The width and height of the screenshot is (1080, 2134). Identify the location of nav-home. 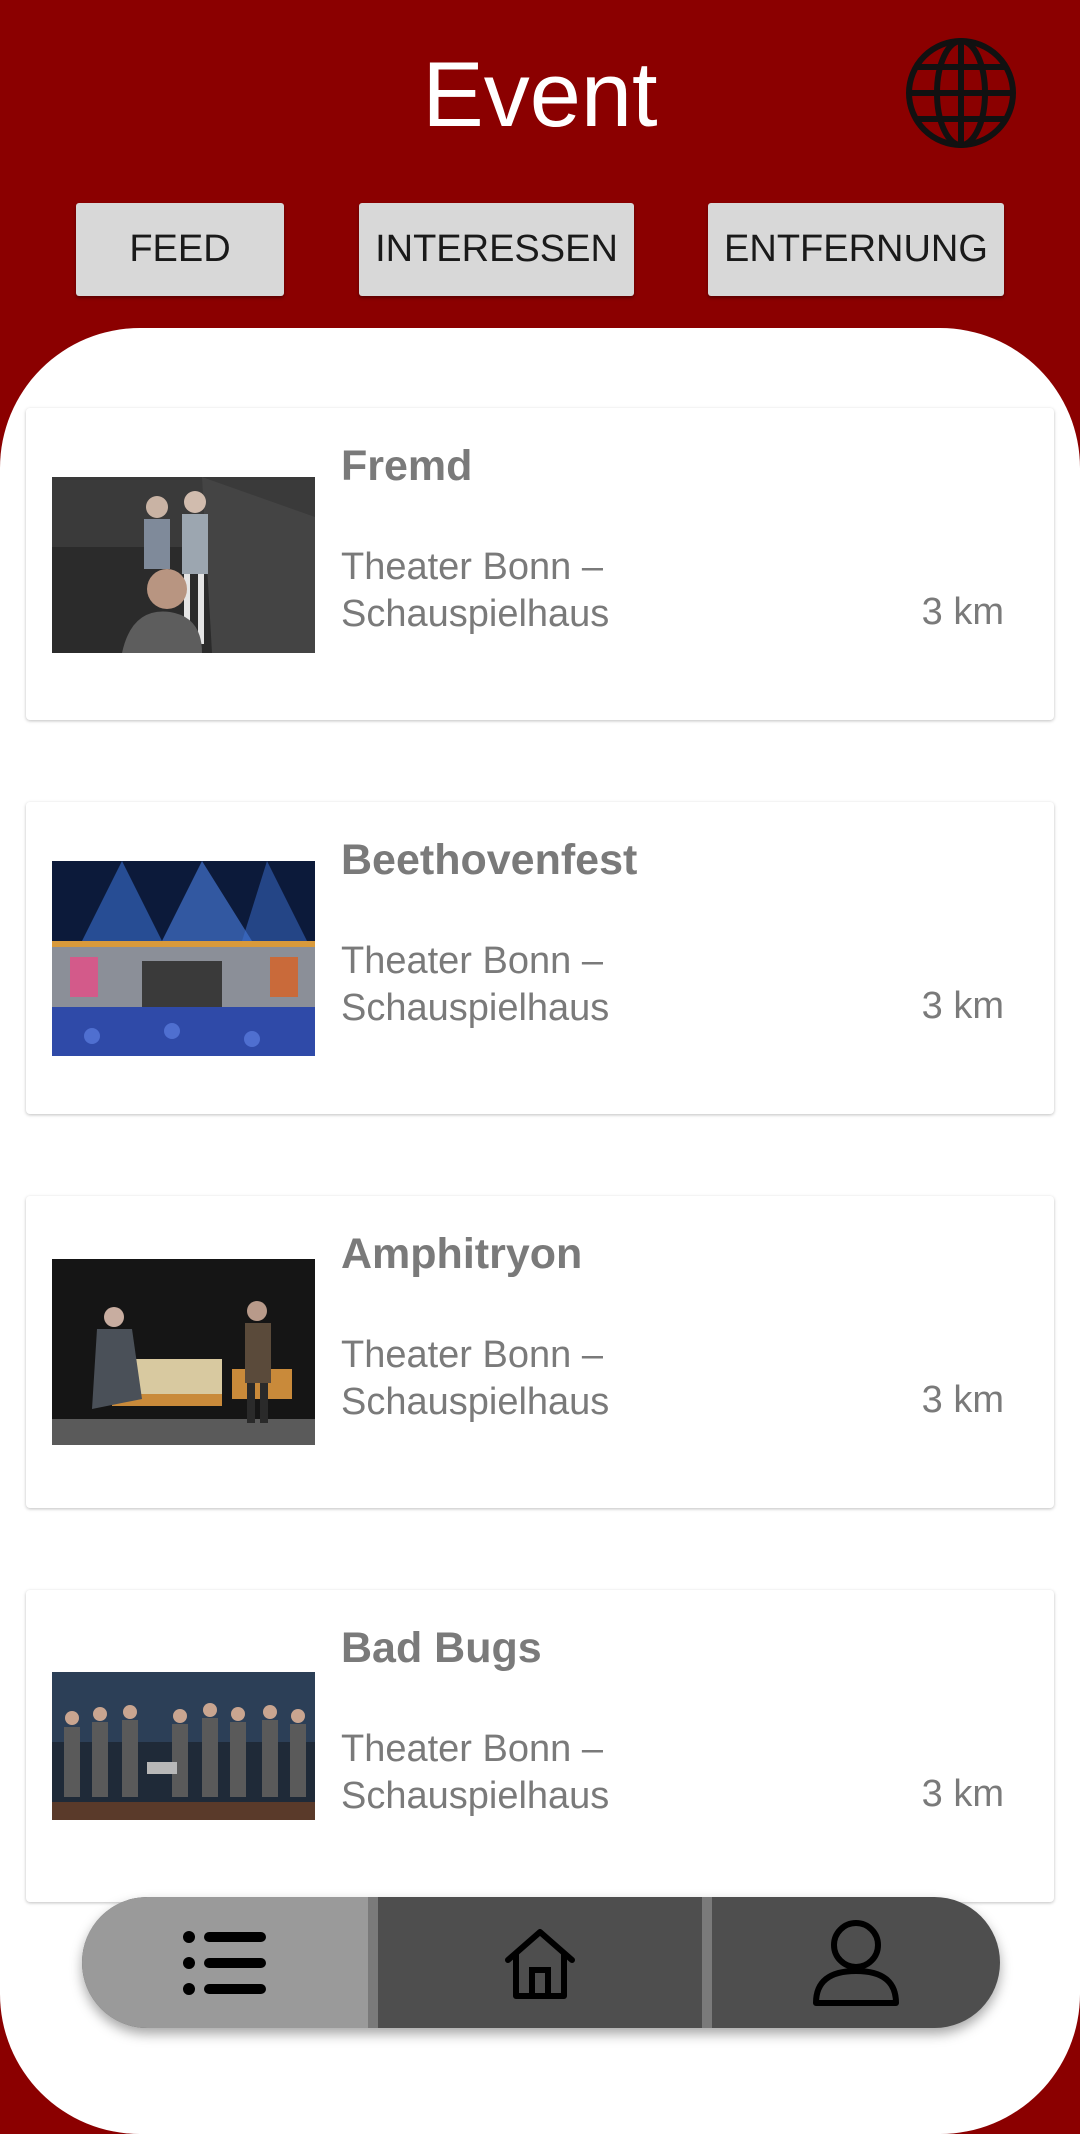
(540, 1962).